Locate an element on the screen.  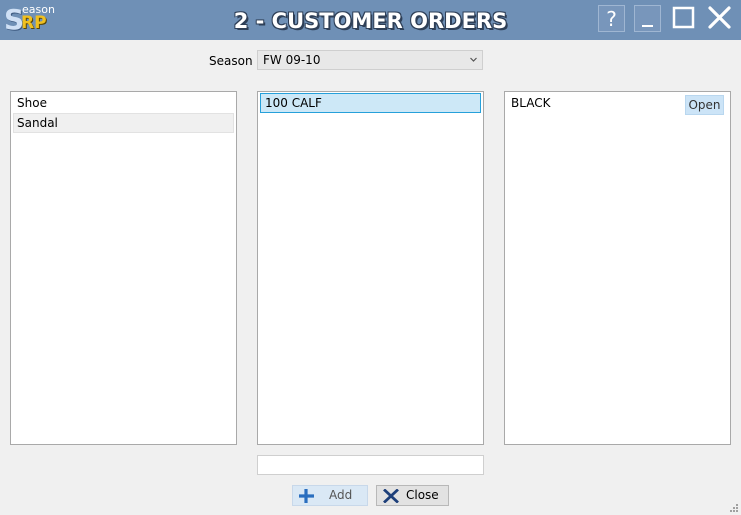
add-button: Add is located at coordinates (330, 495).